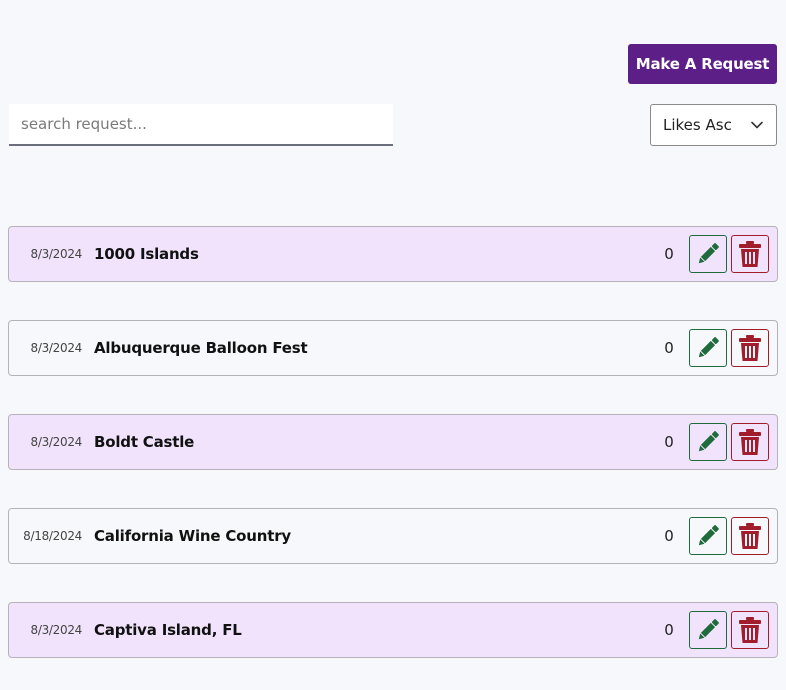 The image size is (786, 690). What do you see at coordinates (192, 536) in the screenshot?
I see `request-title: California Wine Country` at bounding box center [192, 536].